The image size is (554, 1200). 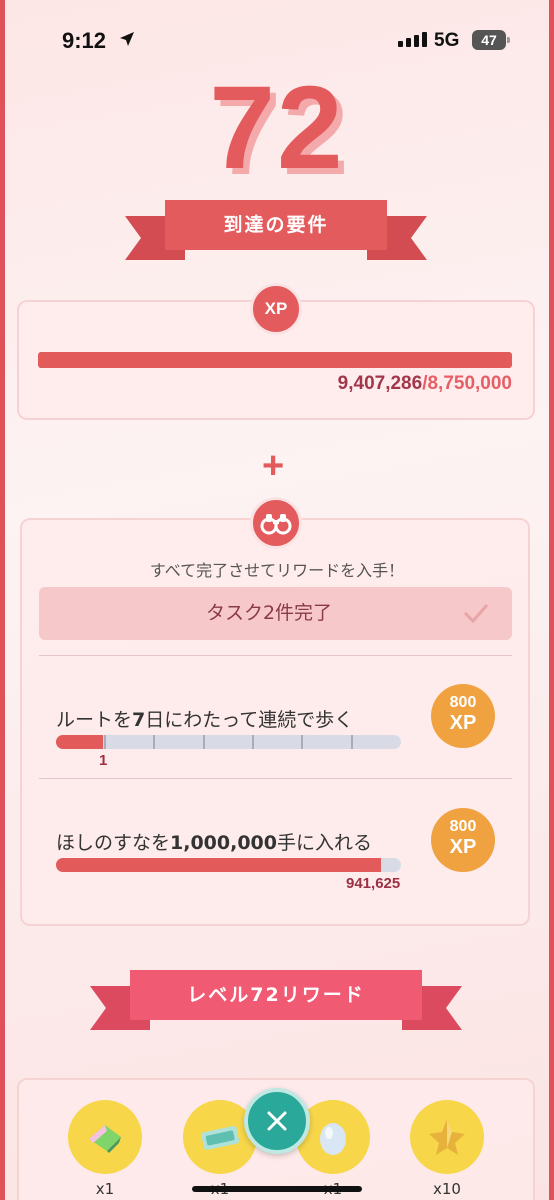 What do you see at coordinates (469, 383) in the screenshot?
I see `xp-goal: 8,750,000` at bounding box center [469, 383].